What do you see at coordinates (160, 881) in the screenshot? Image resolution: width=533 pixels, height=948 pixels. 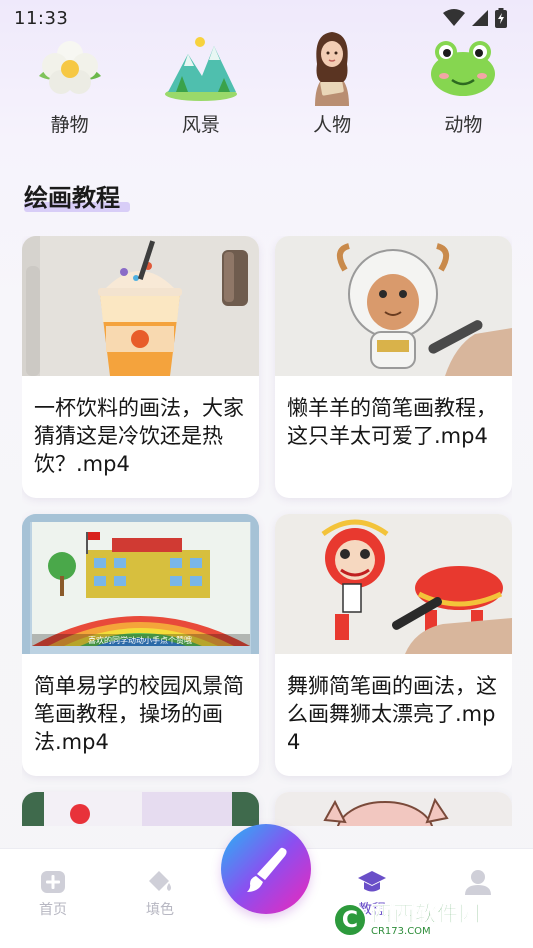 I see `paint-bucket-icon` at bounding box center [160, 881].